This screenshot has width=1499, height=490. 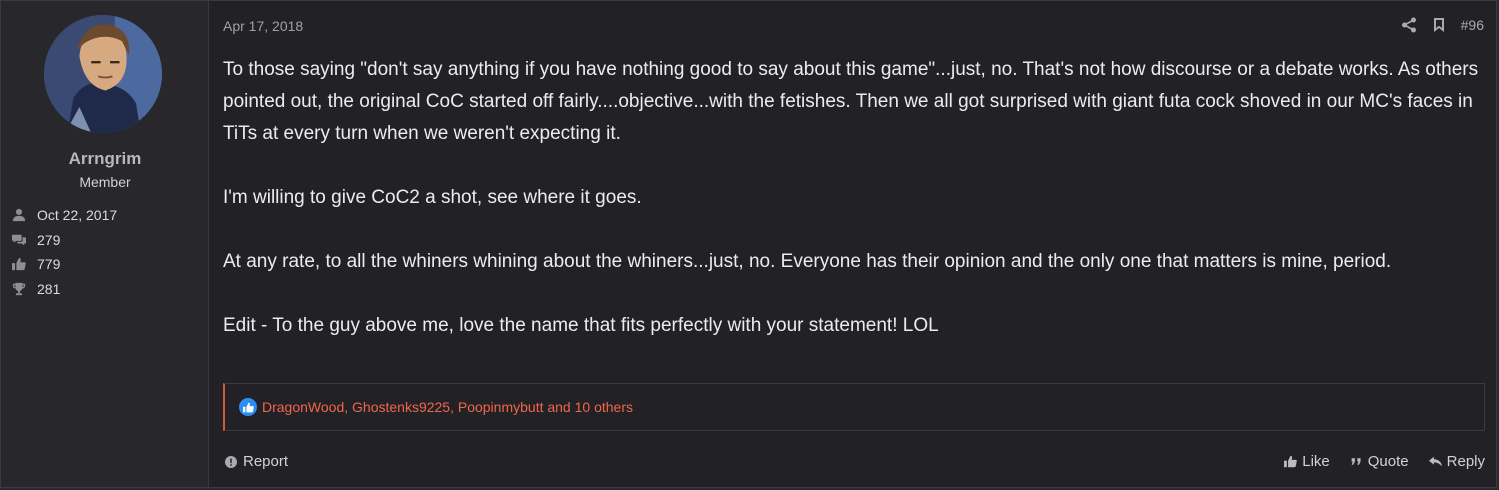 What do you see at coordinates (1356, 461) in the screenshot?
I see `quote-icon` at bounding box center [1356, 461].